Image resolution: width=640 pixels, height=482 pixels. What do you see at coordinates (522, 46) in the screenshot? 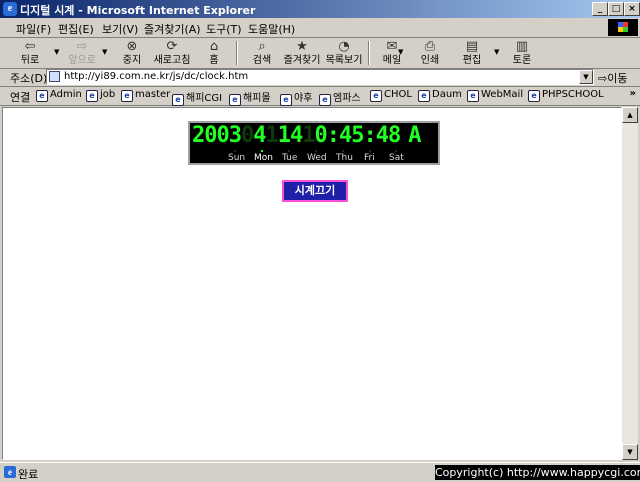
I see `discuss-icon: ▥` at bounding box center [522, 46].